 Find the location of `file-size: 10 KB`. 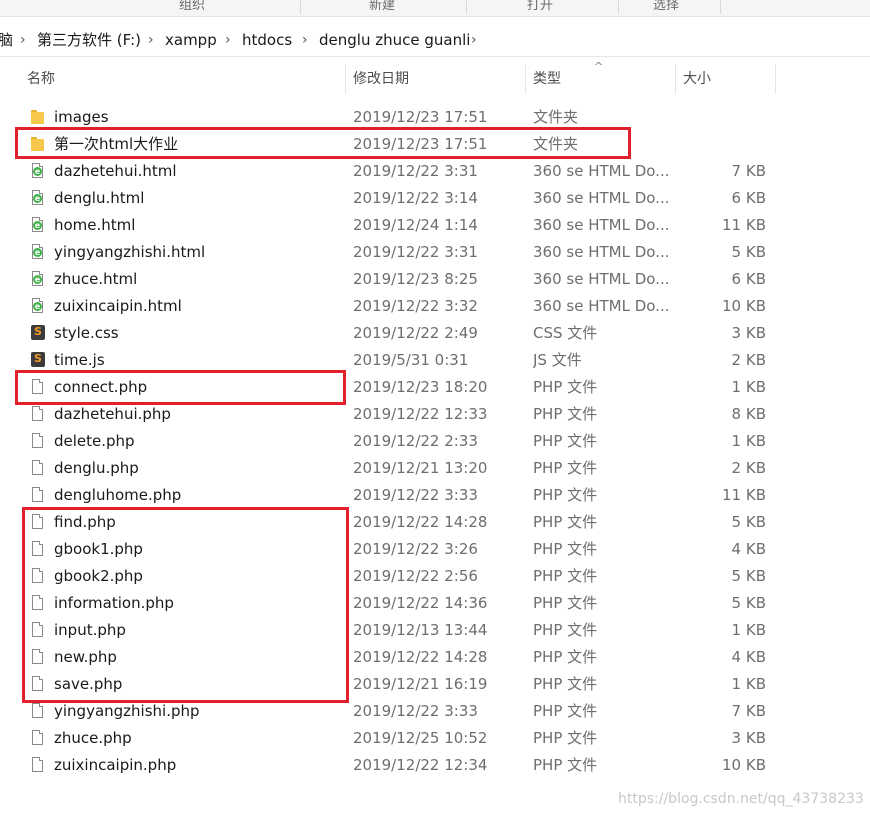

file-size: 10 KB is located at coordinates (744, 765).